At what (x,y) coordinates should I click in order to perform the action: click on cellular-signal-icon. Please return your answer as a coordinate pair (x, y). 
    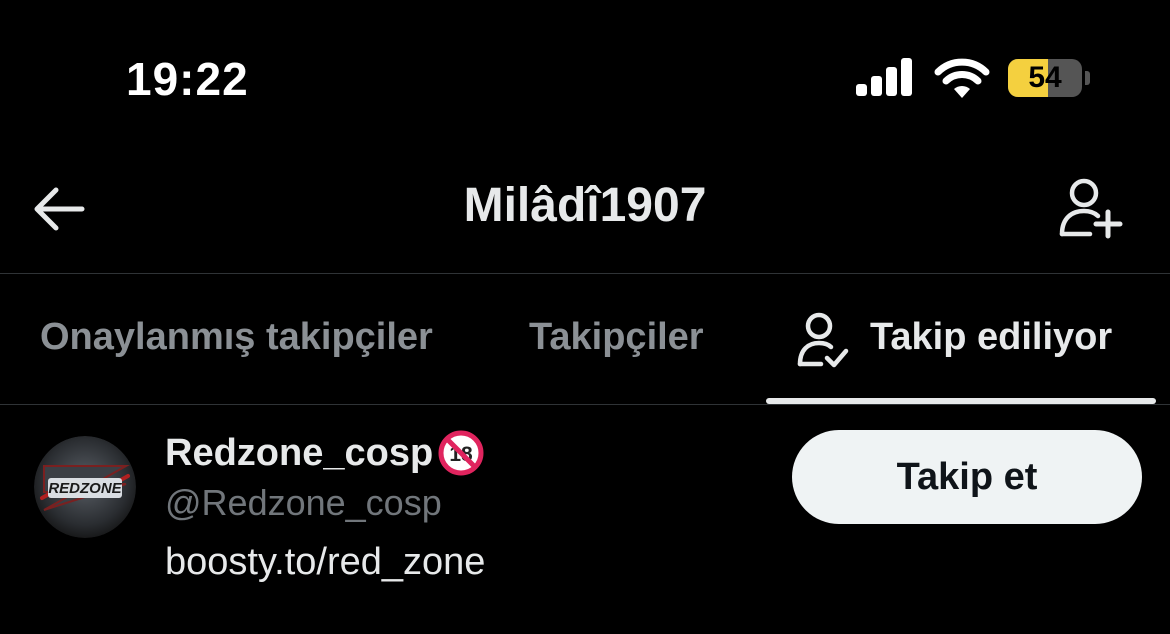
    Looking at the image, I should click on (884, 77).